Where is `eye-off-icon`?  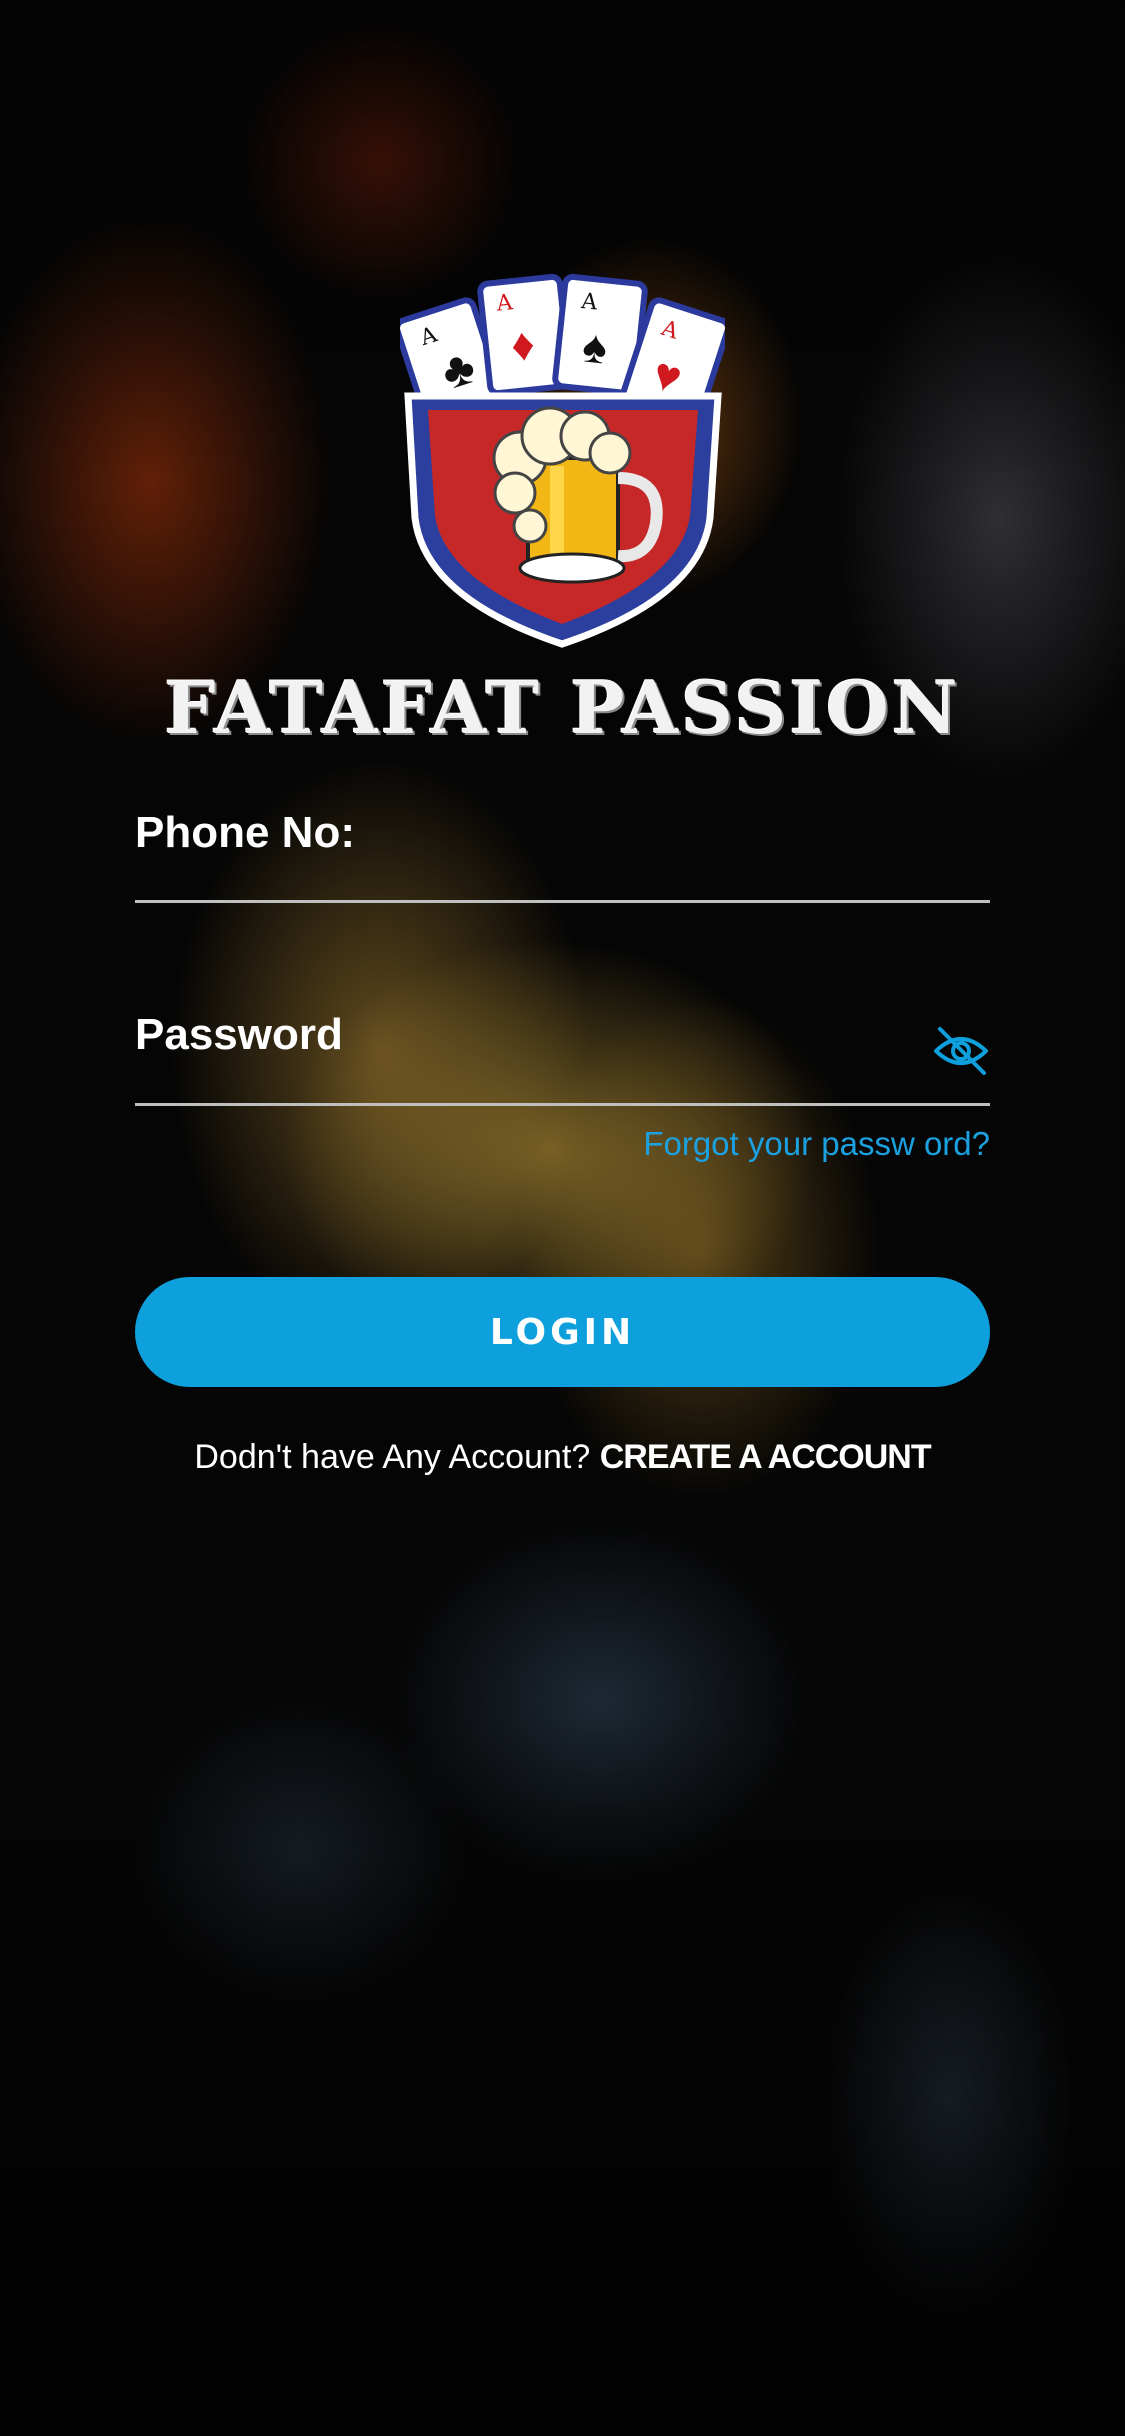
eye-off-icon is located at coordinates (961, 1051).